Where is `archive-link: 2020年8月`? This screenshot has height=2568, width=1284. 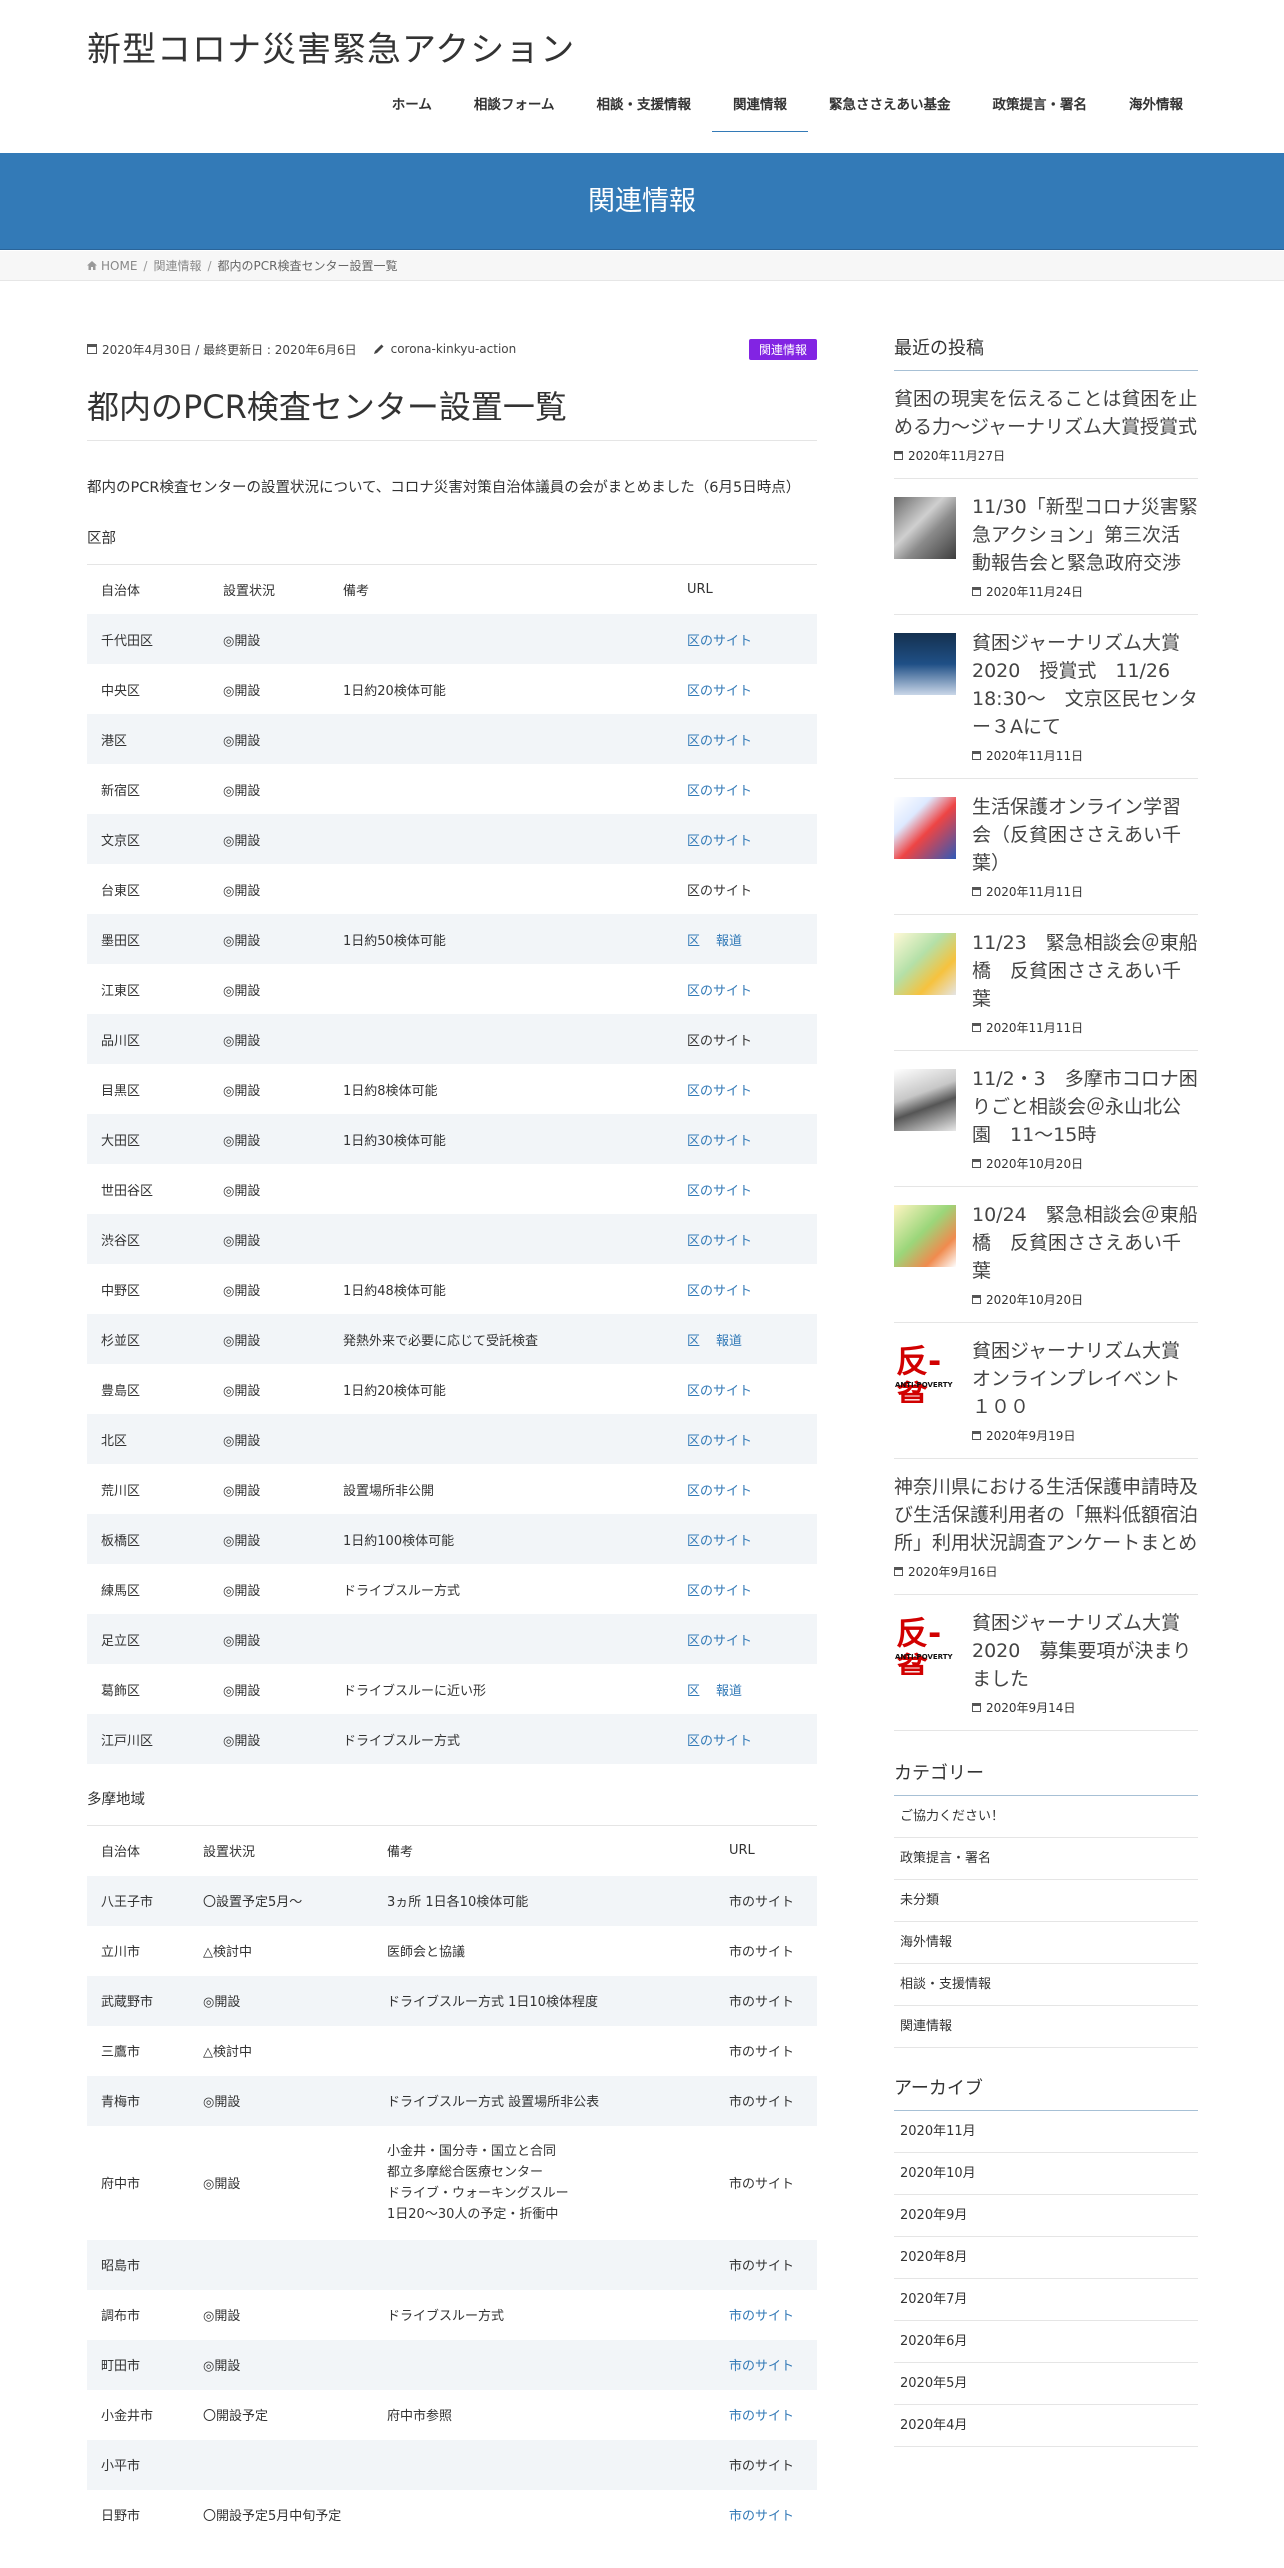 archive-link: 2020年8月 is located at coordinates (1046, 2258).